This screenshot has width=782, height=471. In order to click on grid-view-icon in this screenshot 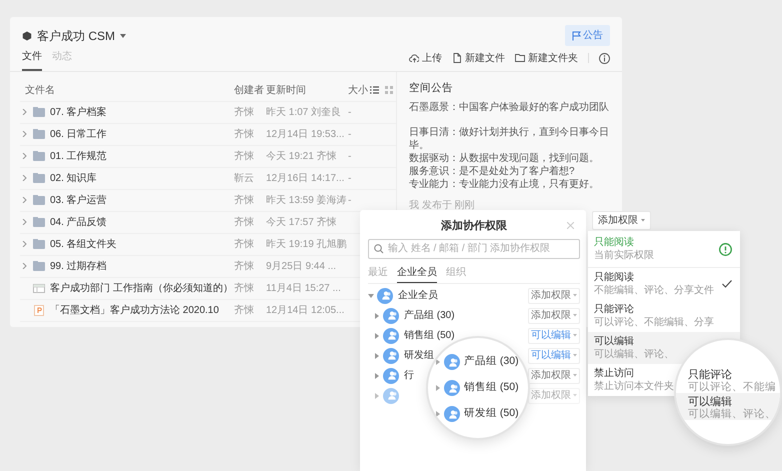, I will do `click(389, 90)`.